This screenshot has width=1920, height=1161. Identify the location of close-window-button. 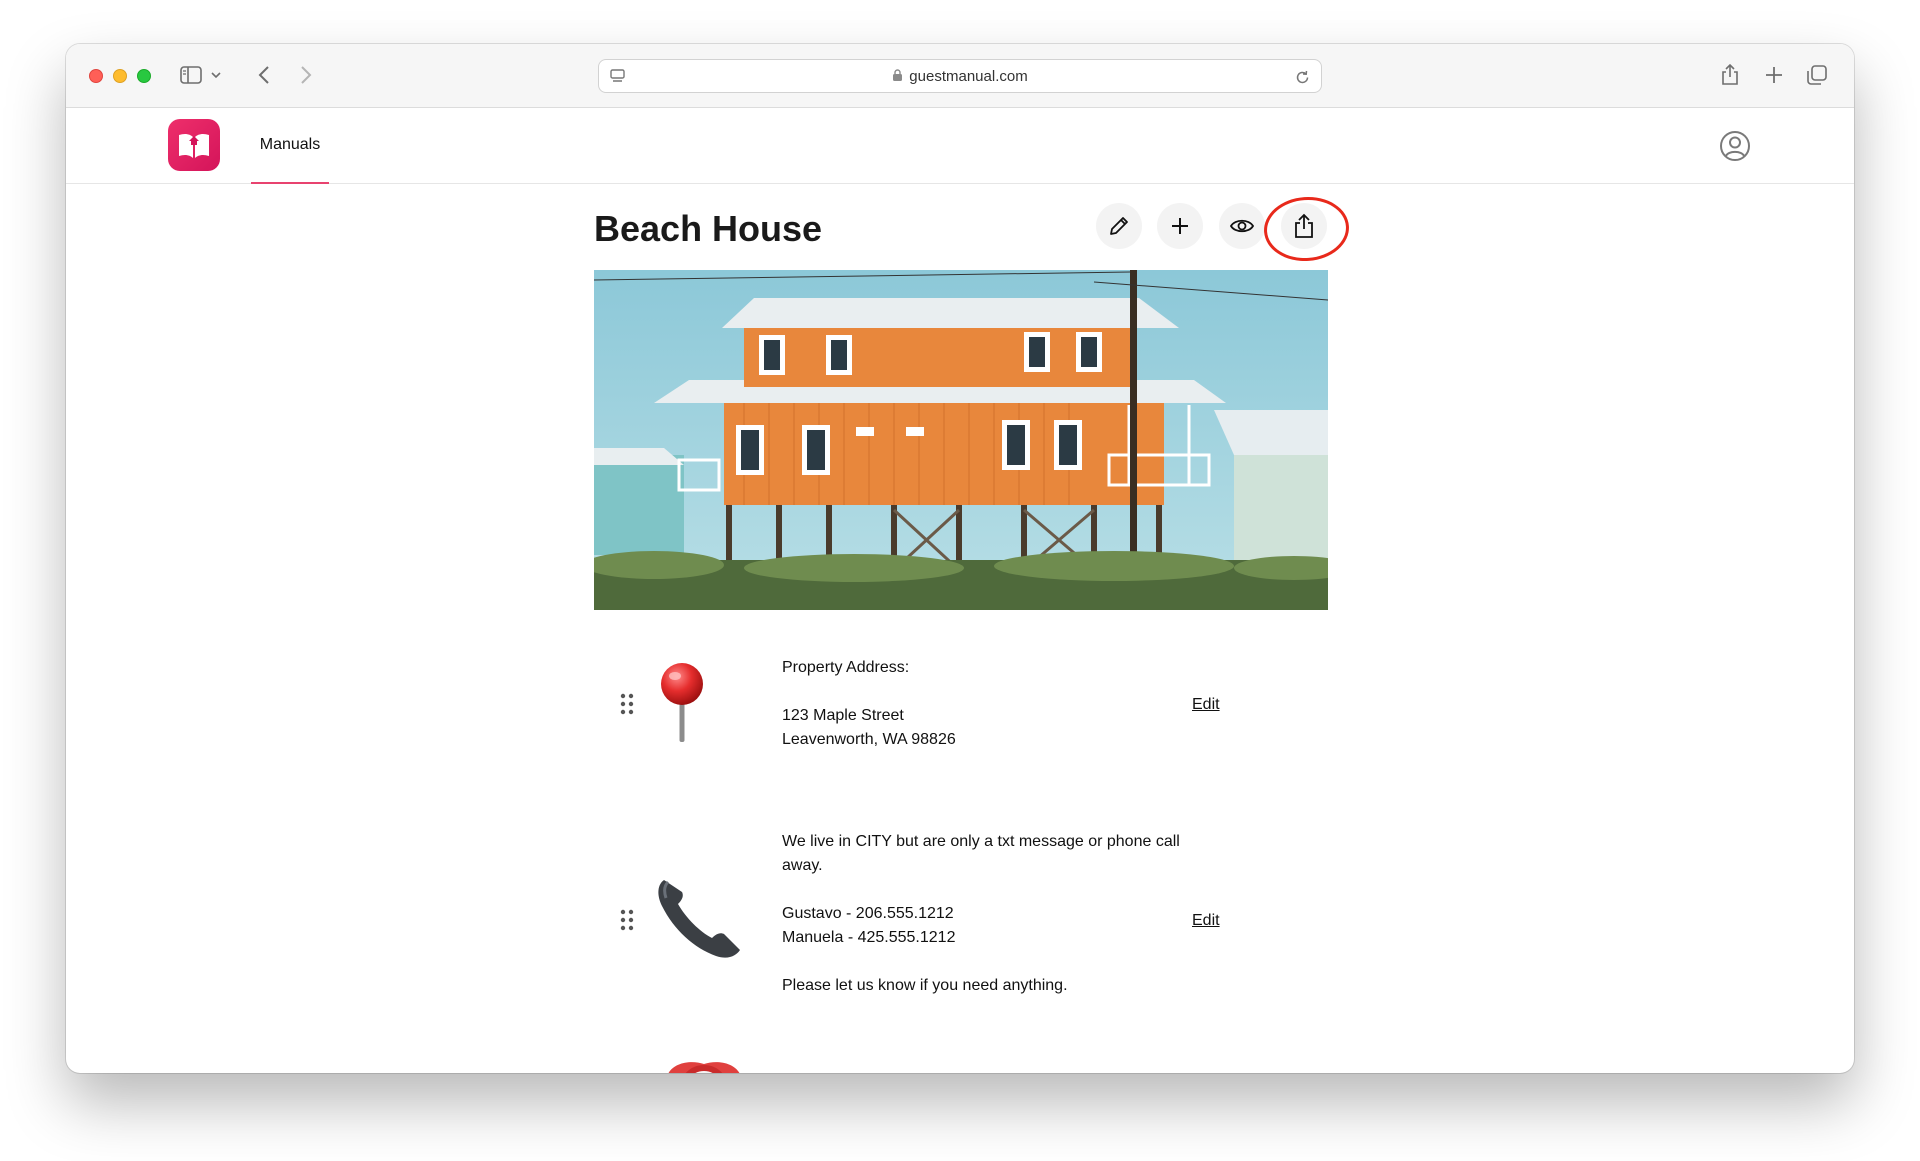
(96, 76).